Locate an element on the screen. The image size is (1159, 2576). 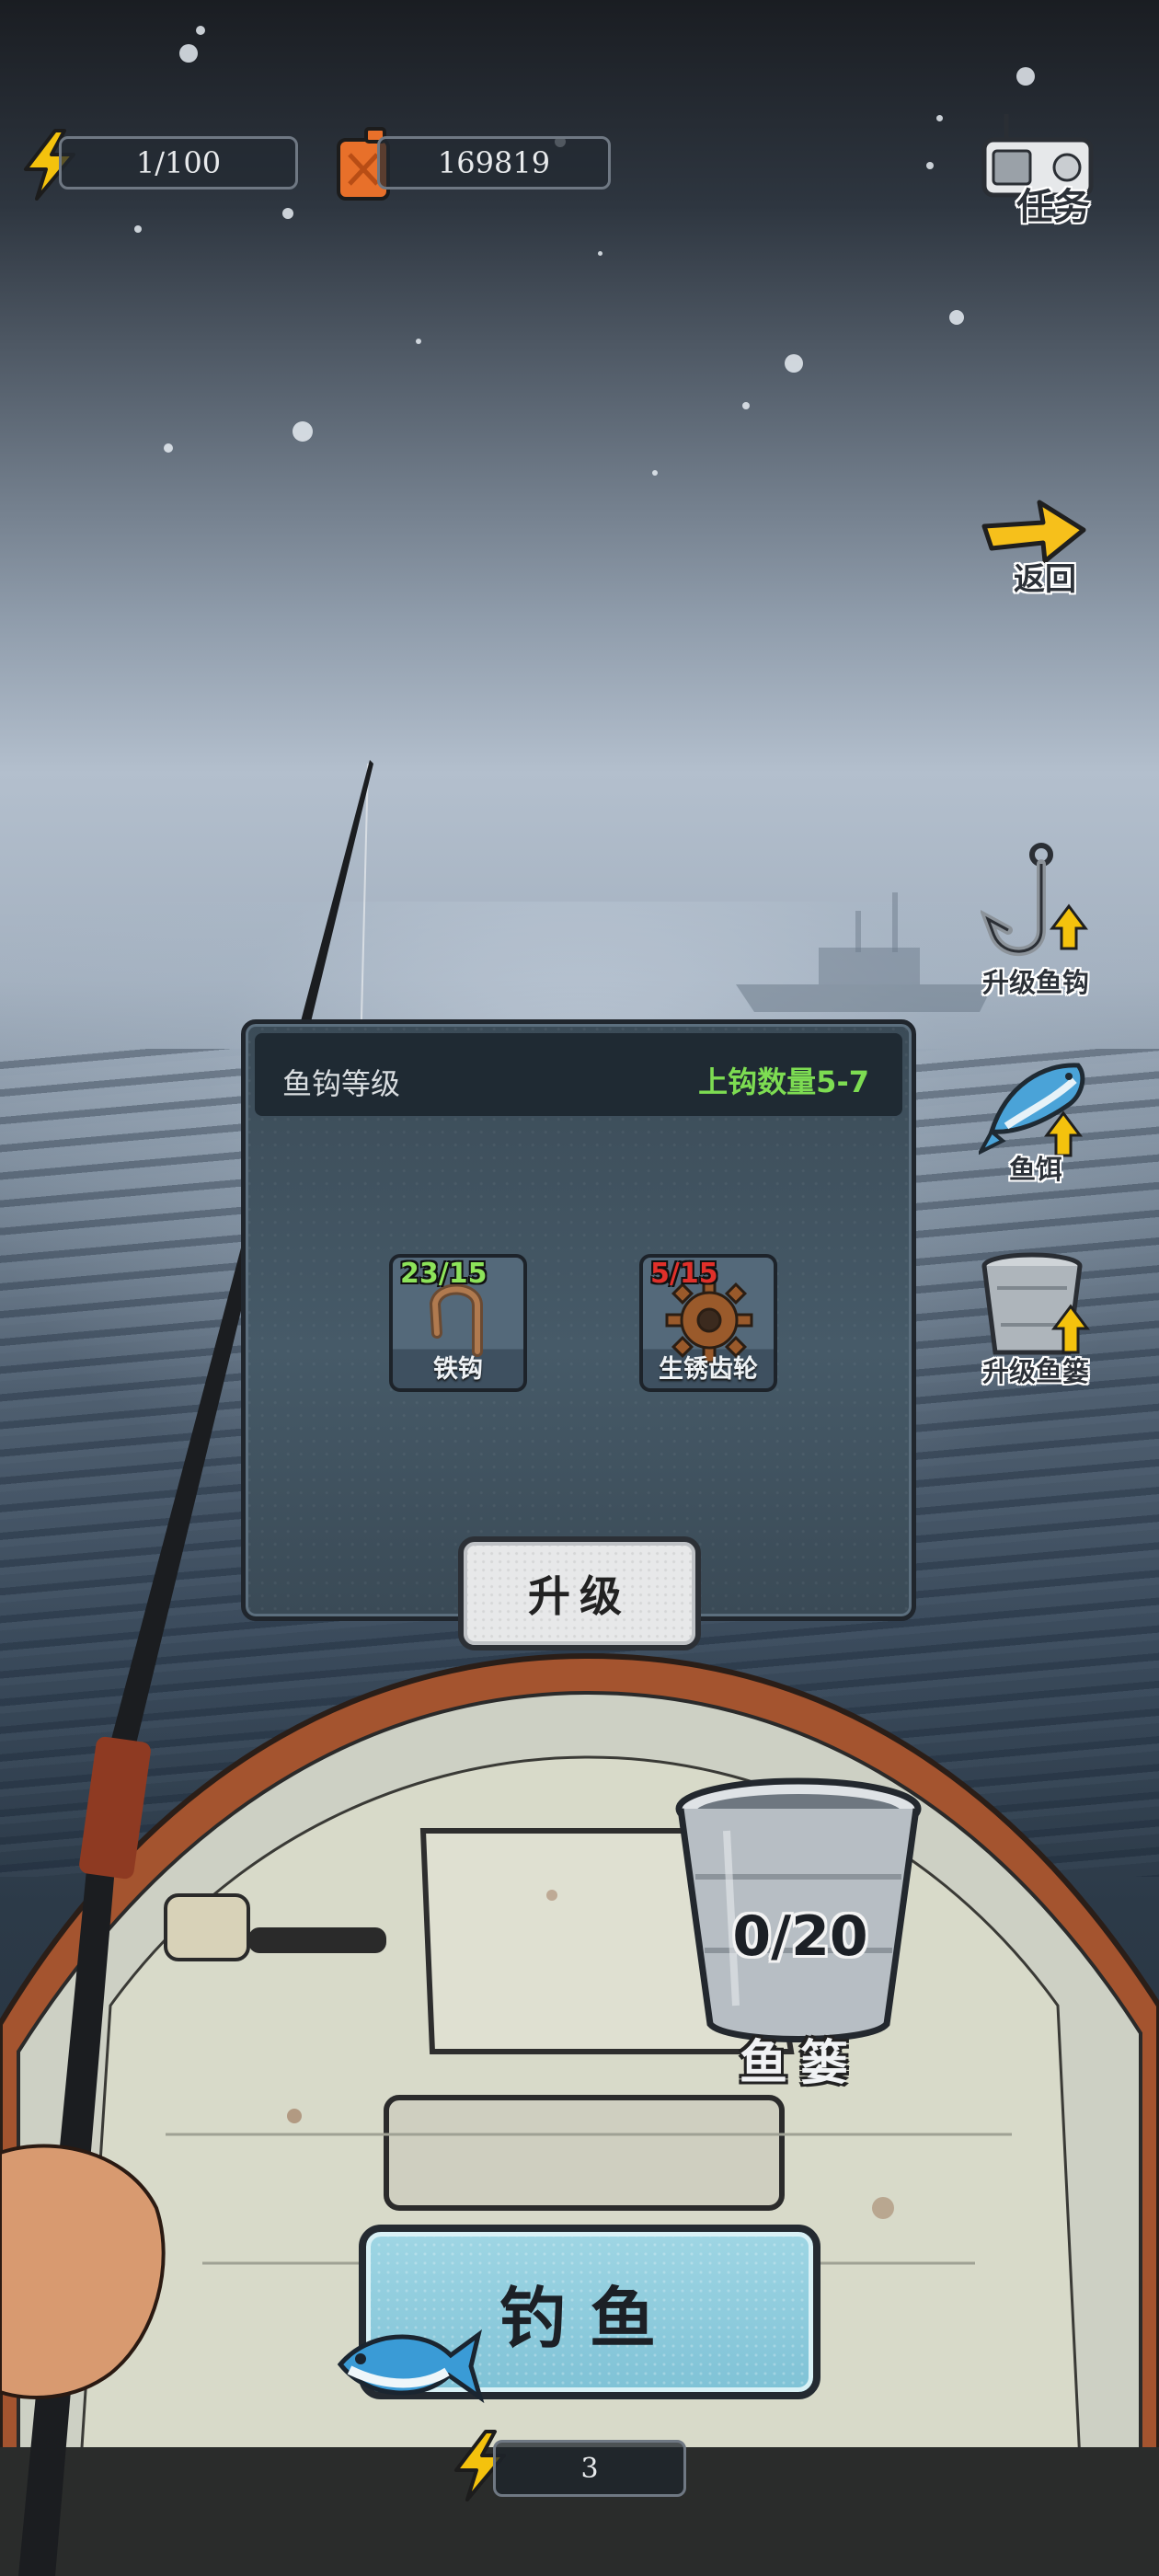
energy-value: 1/100 is located at coordinates (178, 162).